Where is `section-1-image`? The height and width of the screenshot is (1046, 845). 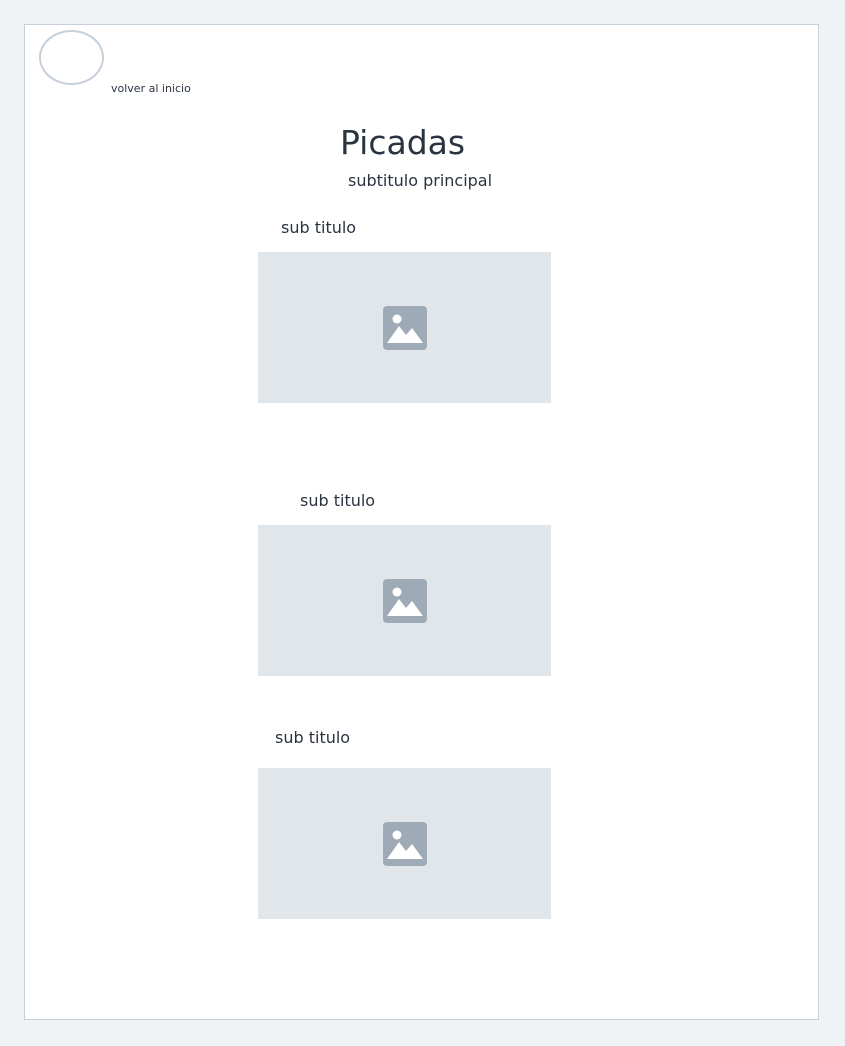 section-1-image is located at coordinates (404, 327).